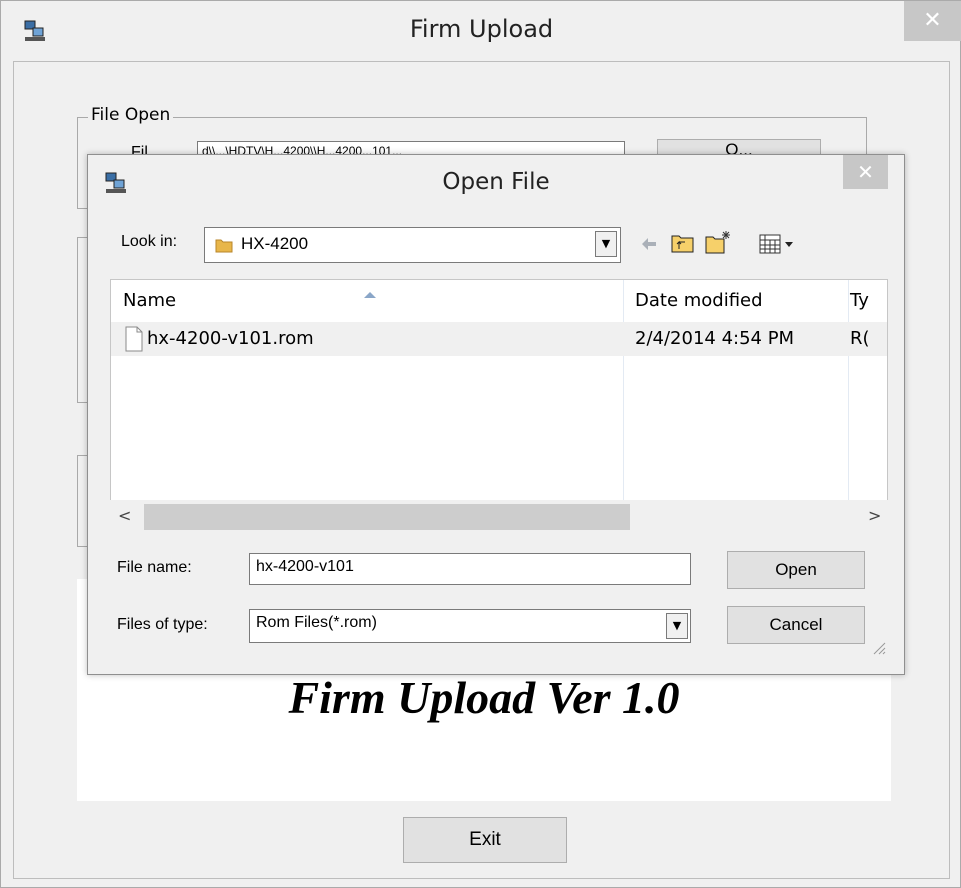  I want to click on files-of-type-label: Files of type:, so click(162, 624).